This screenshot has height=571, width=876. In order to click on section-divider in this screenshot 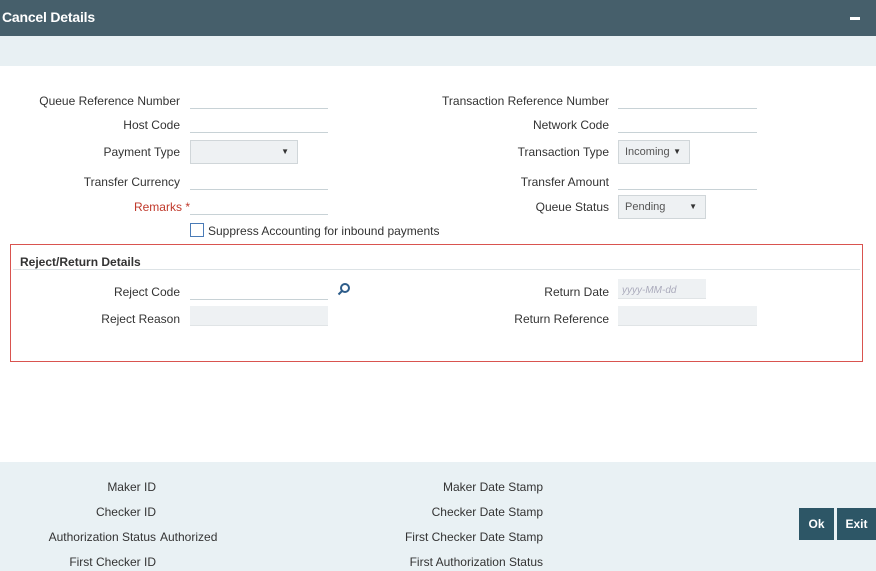, I will do `click(436, 269)`.